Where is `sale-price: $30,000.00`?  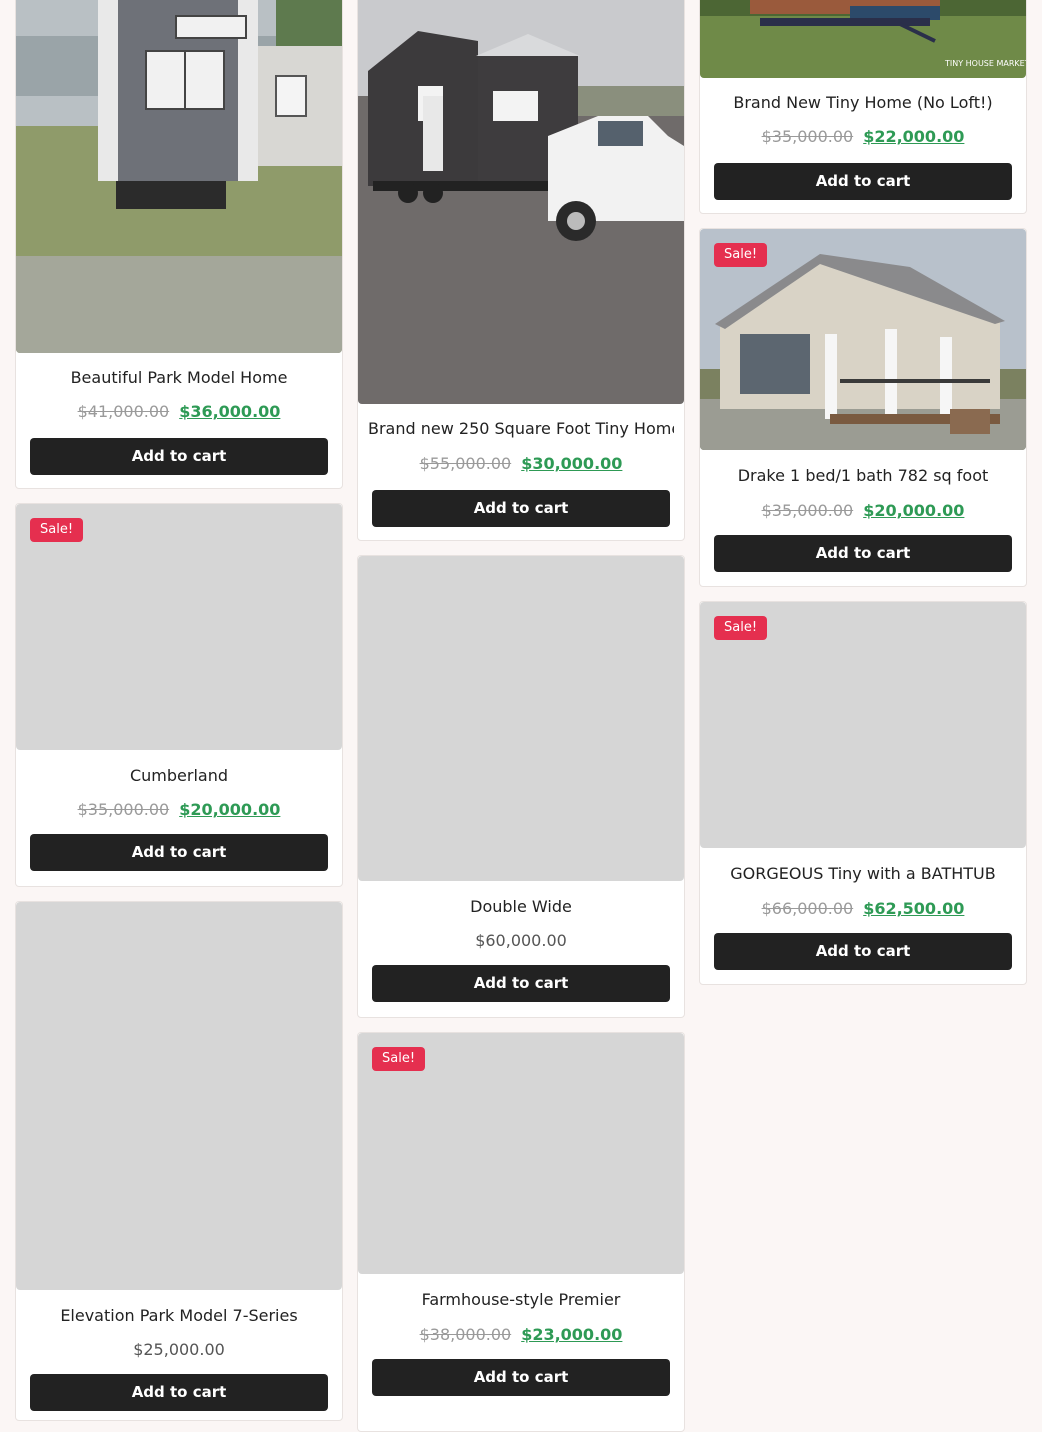
sale-price: $30,000.00 is located at coordinates (572, 463).